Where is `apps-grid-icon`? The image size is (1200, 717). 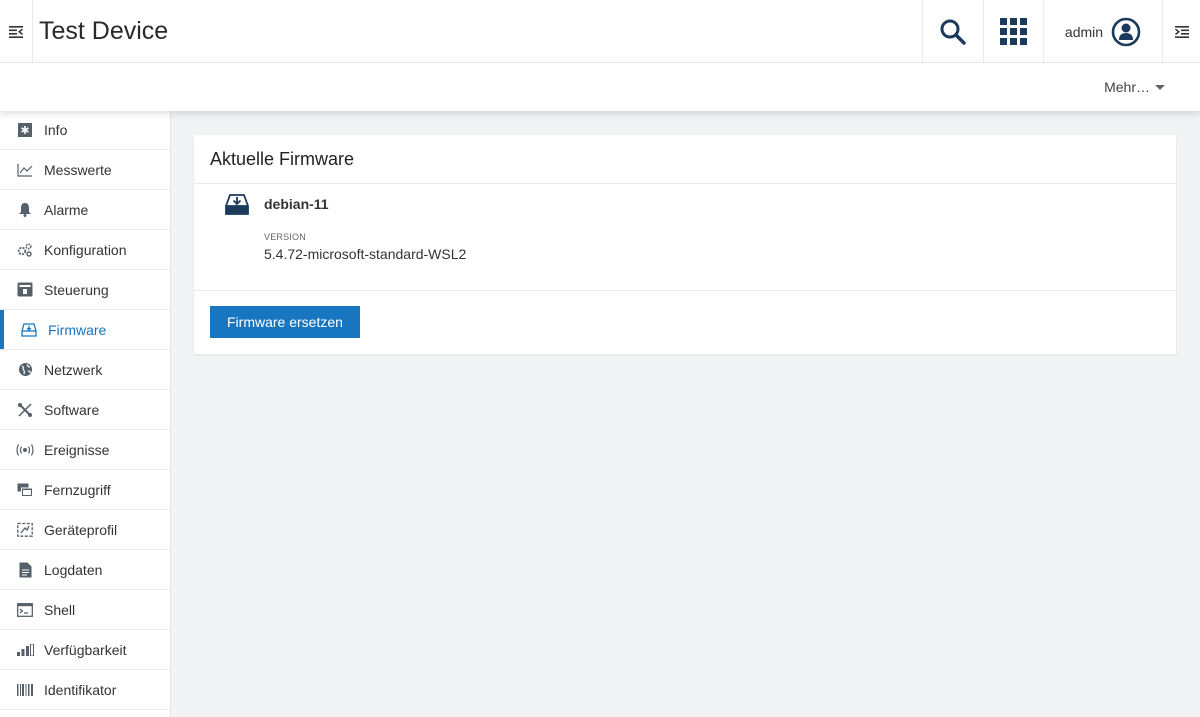
apps-grid-icon is located at coordinates (1013, 31).